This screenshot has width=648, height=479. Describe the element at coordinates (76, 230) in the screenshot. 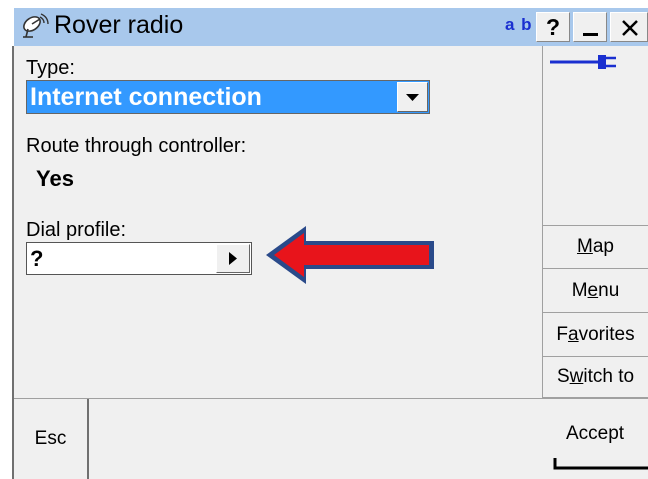

I see `dial-profile-label: Dial profile:` at that location.